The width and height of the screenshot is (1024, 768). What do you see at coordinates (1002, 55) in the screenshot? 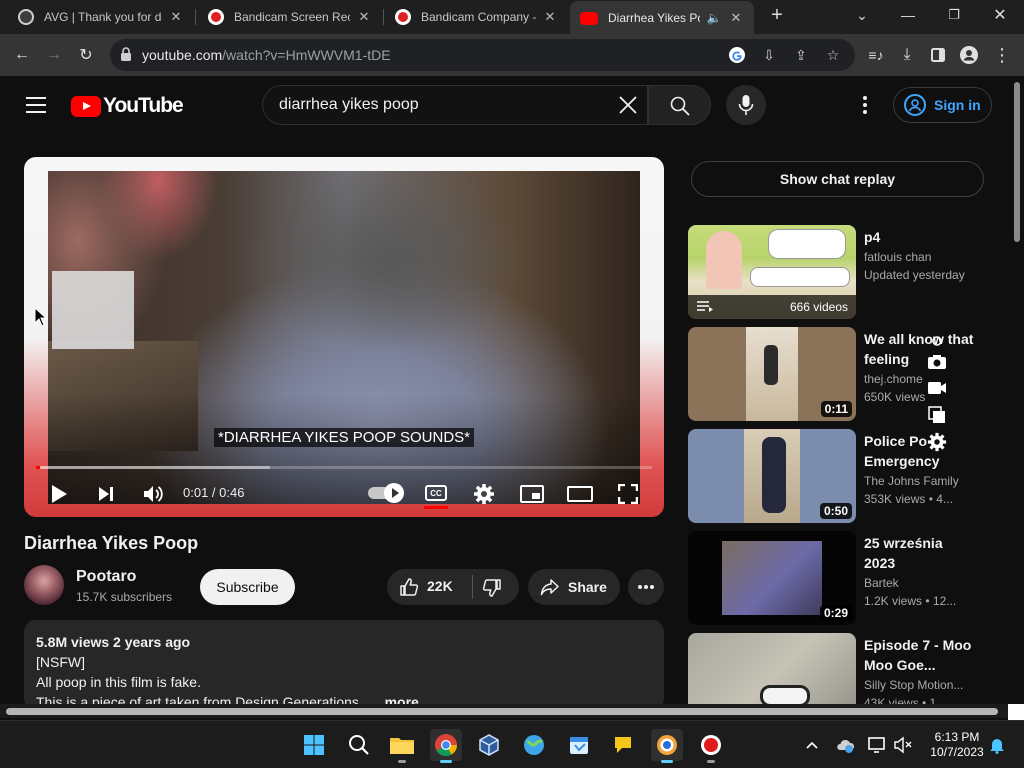
I see `browser-menu-icon: ⋮` at bounding box center [1002, 55].